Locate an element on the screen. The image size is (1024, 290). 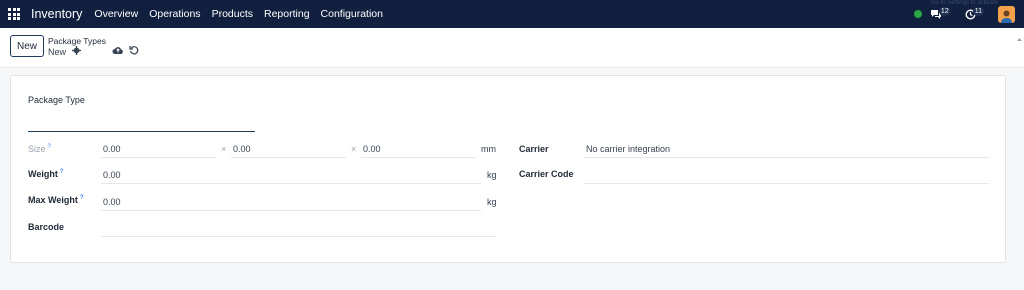
control-panel: New Package Types New is located at coordinates (512, 48).